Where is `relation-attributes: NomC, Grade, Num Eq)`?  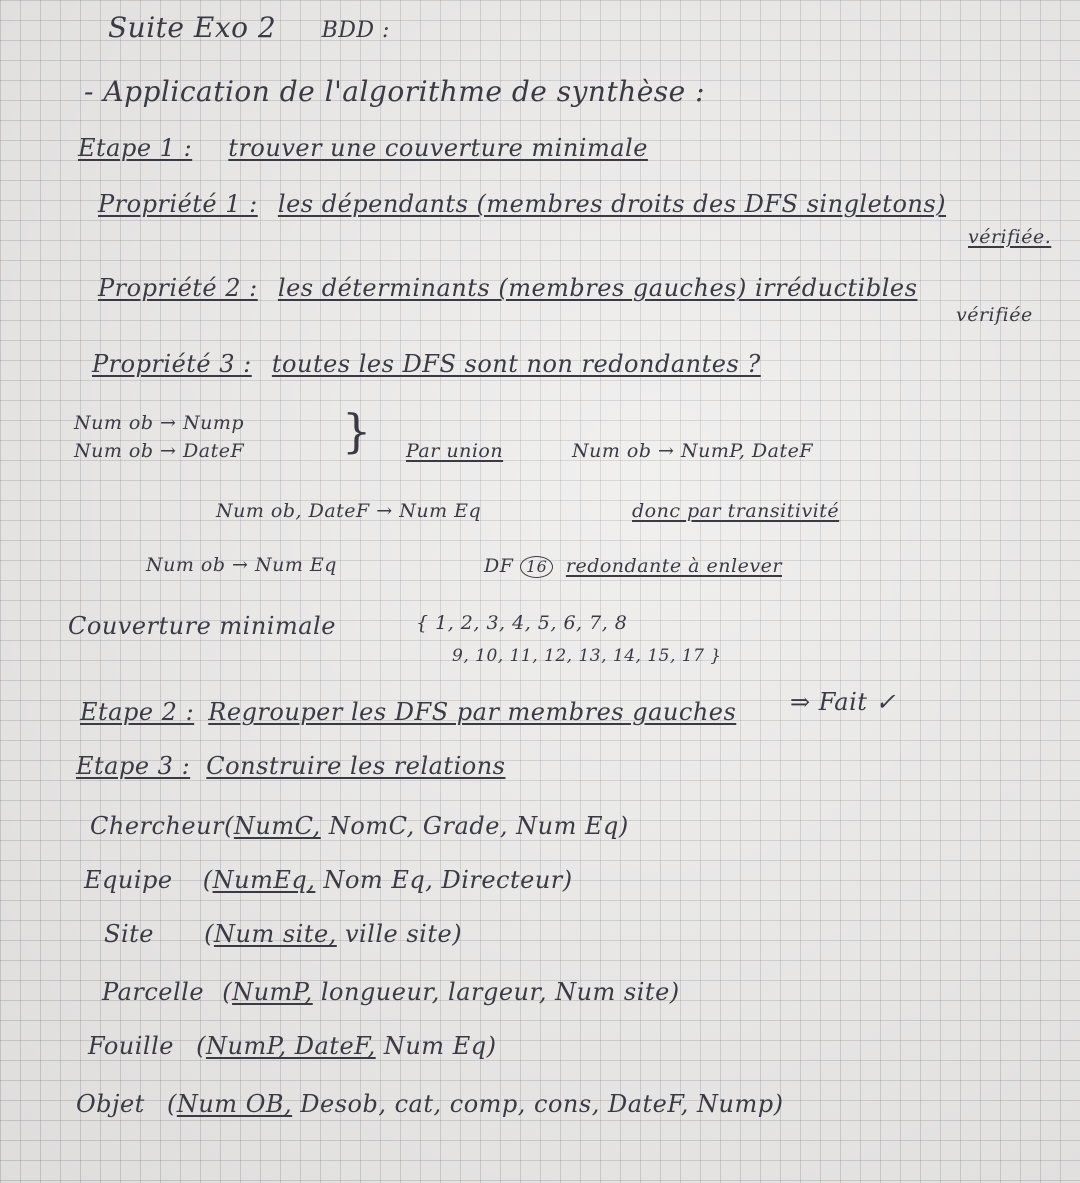
relation-attributes: NomC, Grade, Num Eq) is located at coordinates (478, 826).